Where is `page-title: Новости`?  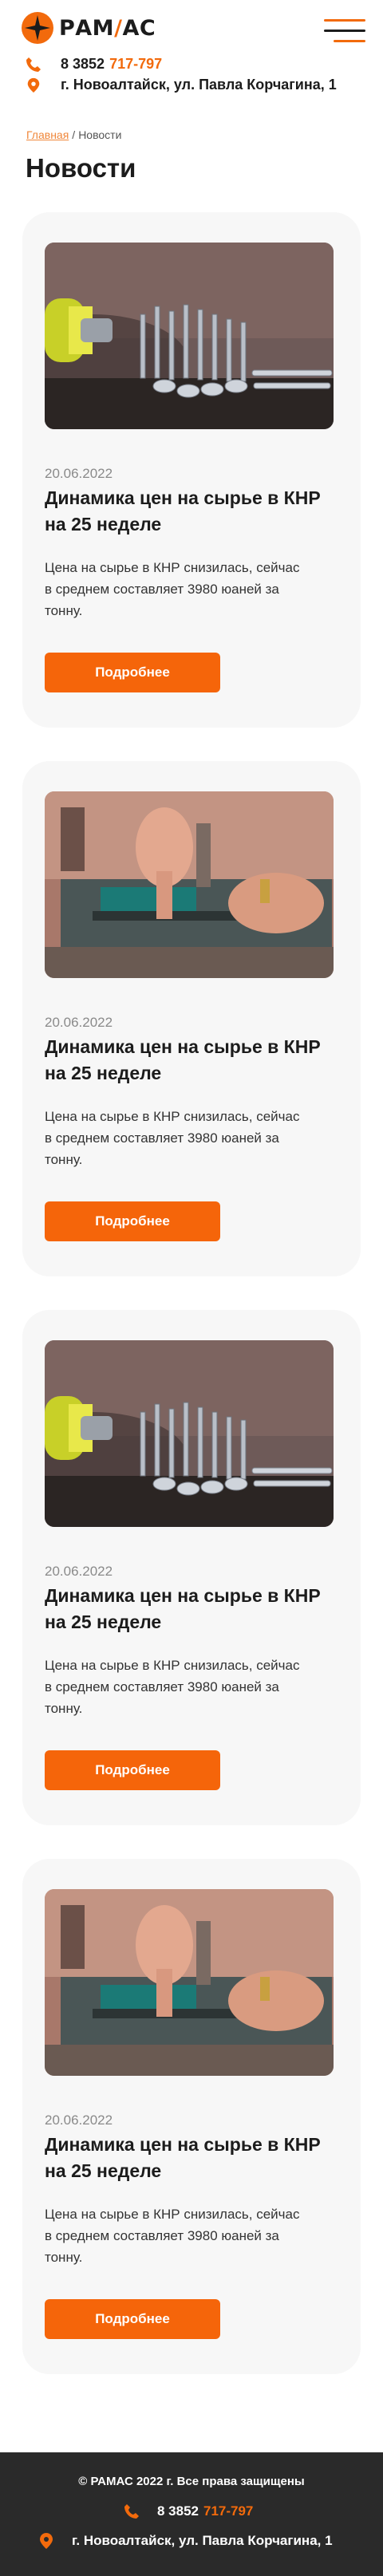 page-title: Новости is located at coordinates (81, 168).